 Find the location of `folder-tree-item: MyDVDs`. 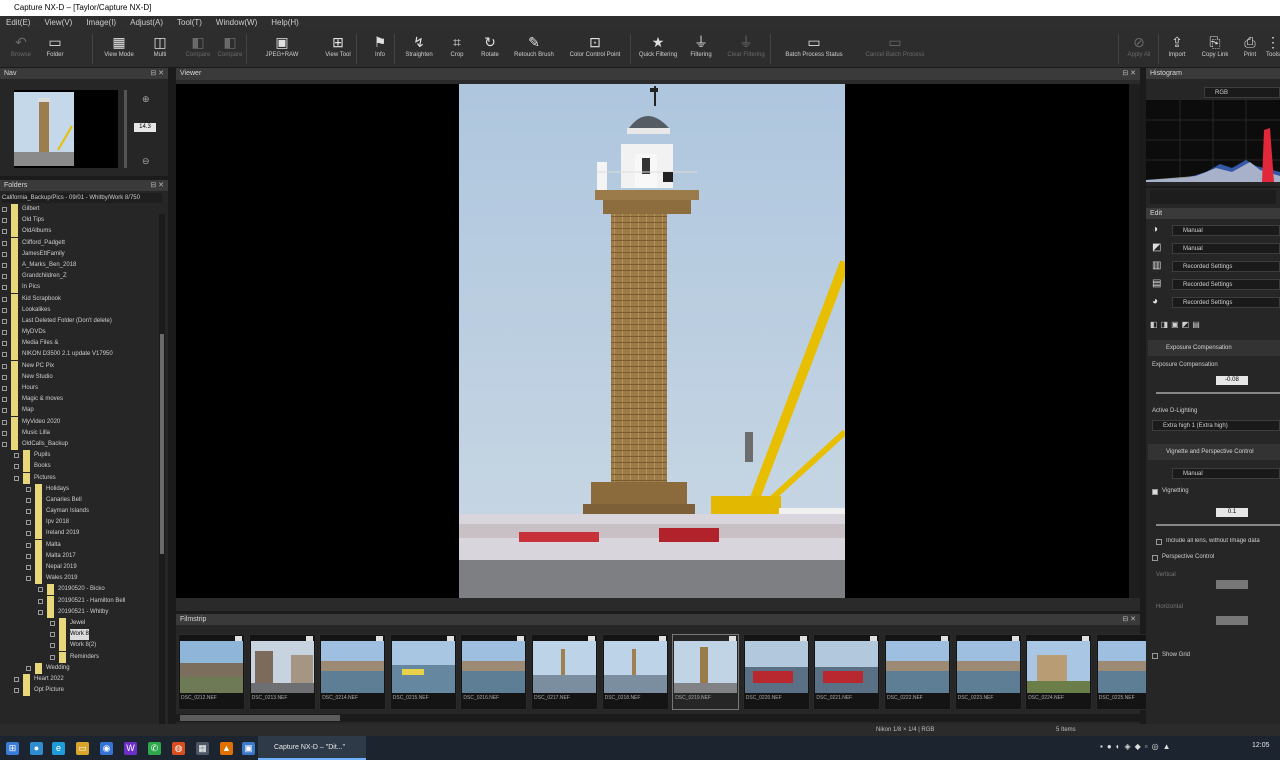

folder-tree-item: MyDVDs is located at coordinates (80, 333).